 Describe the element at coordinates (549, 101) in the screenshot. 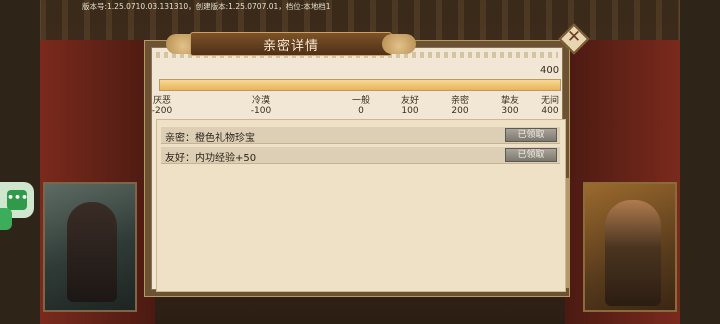

I see `tier-name: 无间` at that location.